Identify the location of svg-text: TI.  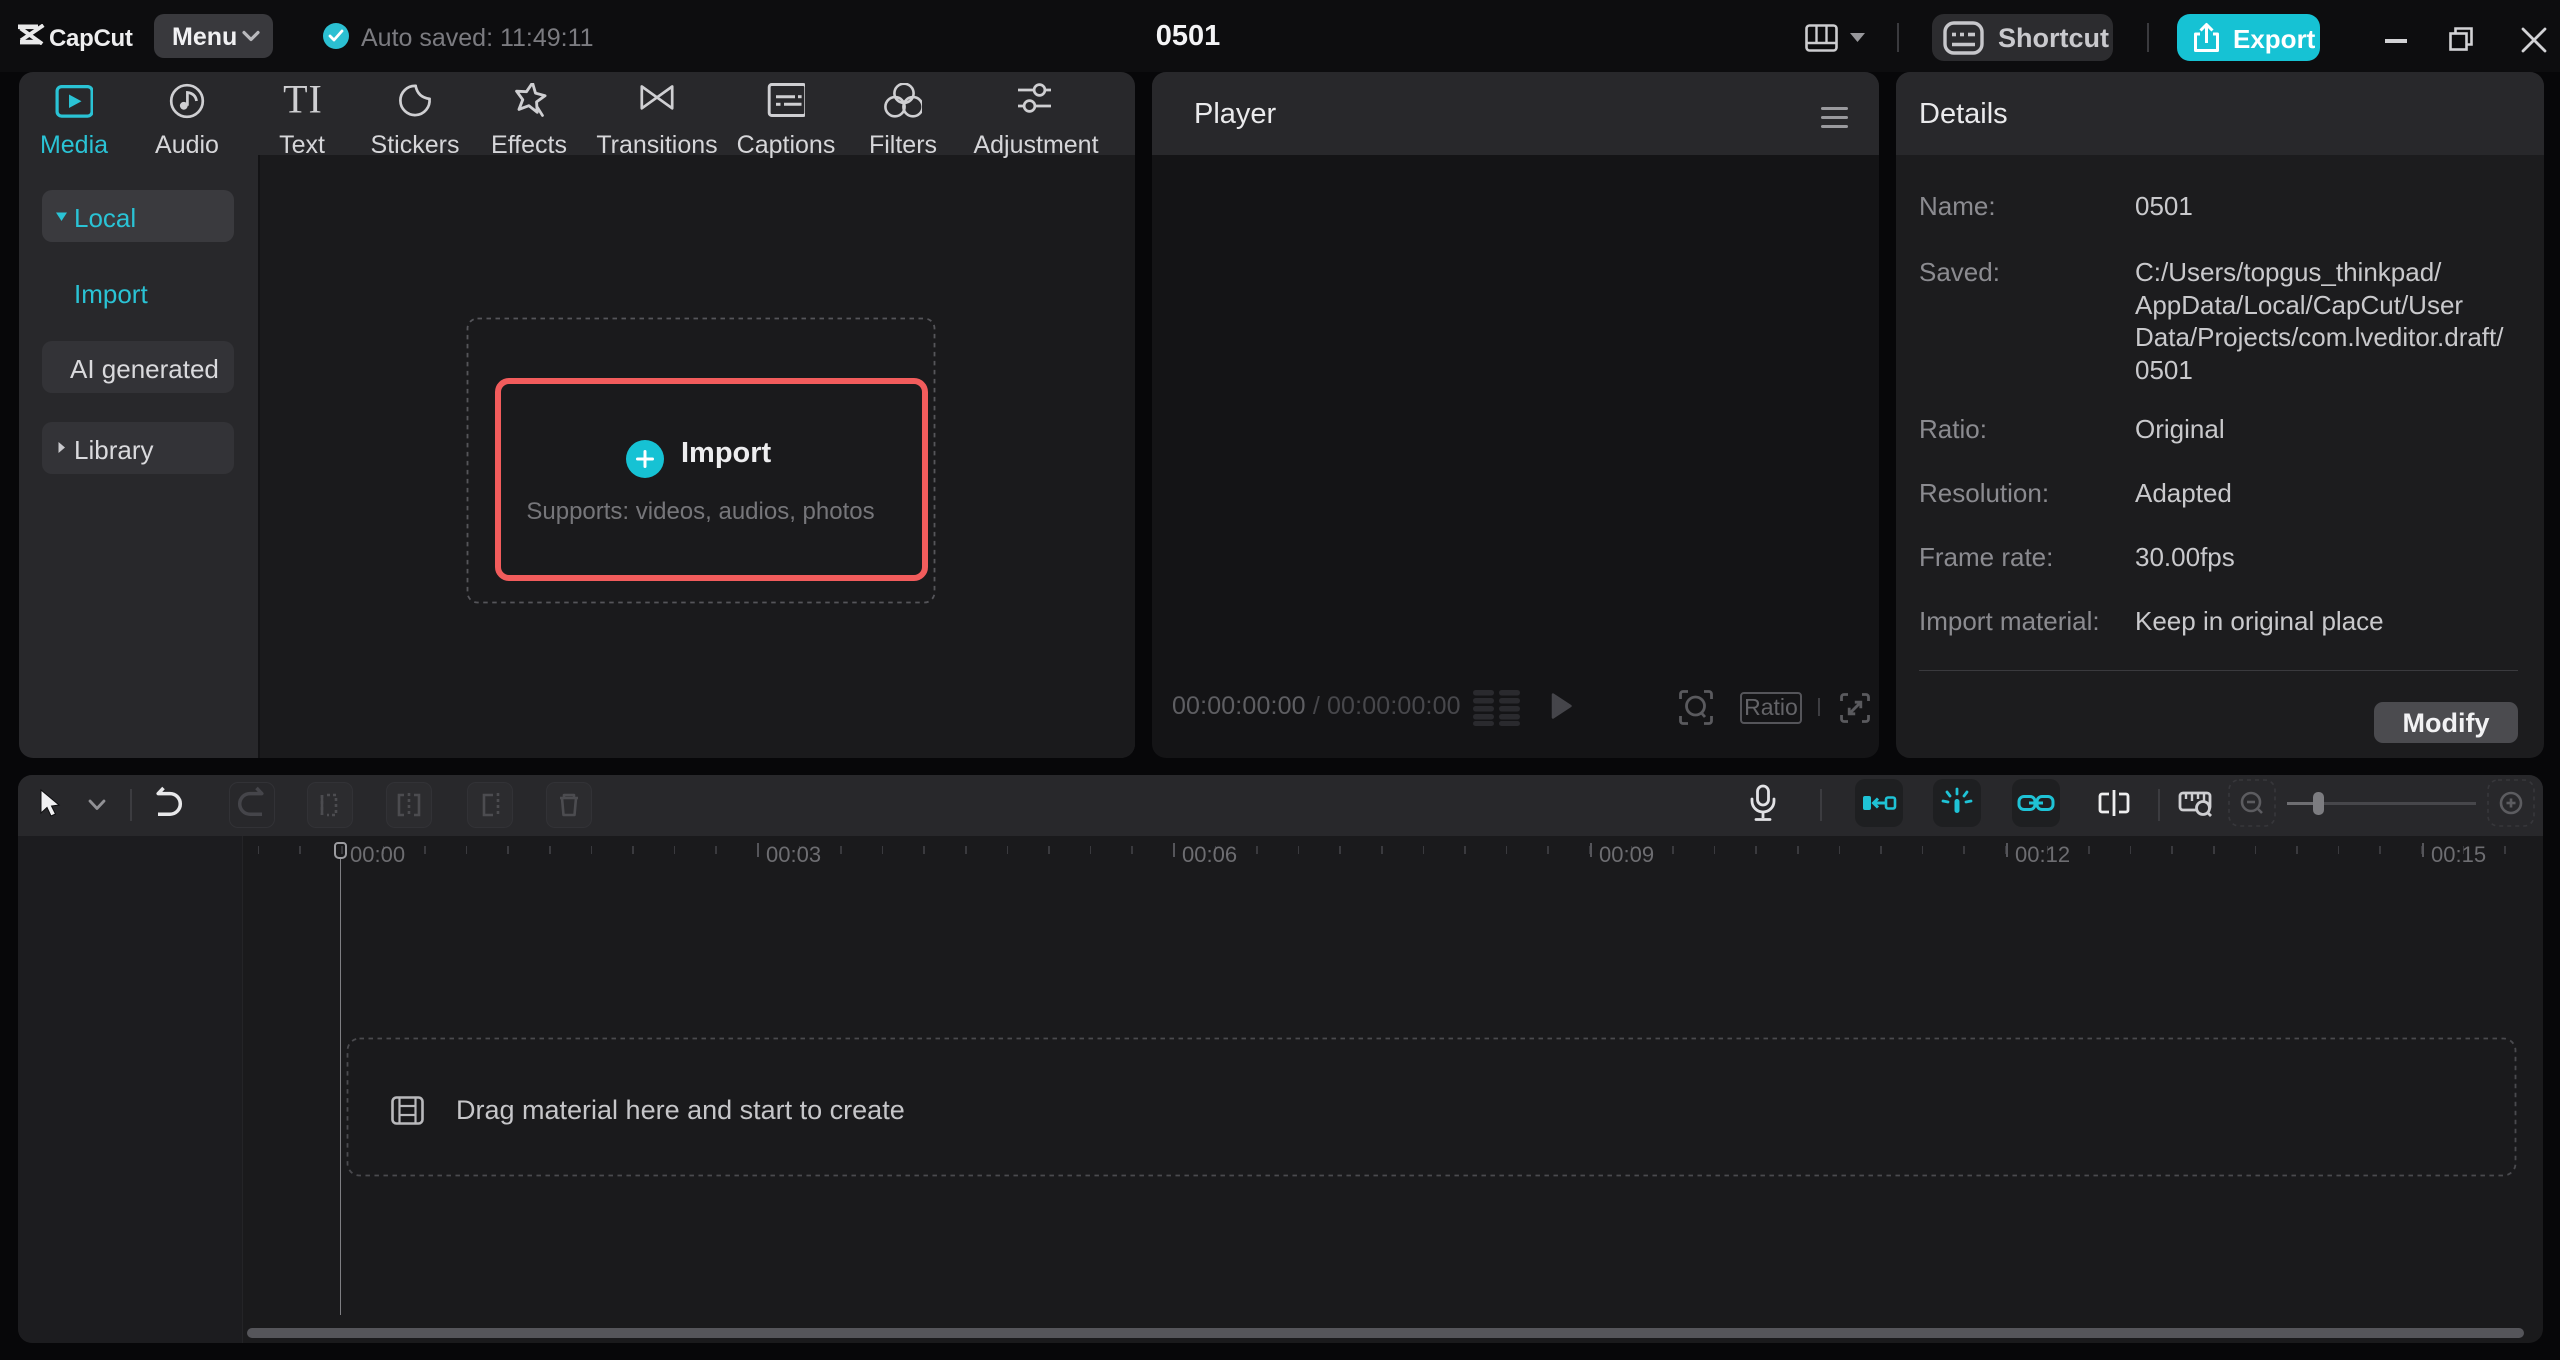
(302, 101).